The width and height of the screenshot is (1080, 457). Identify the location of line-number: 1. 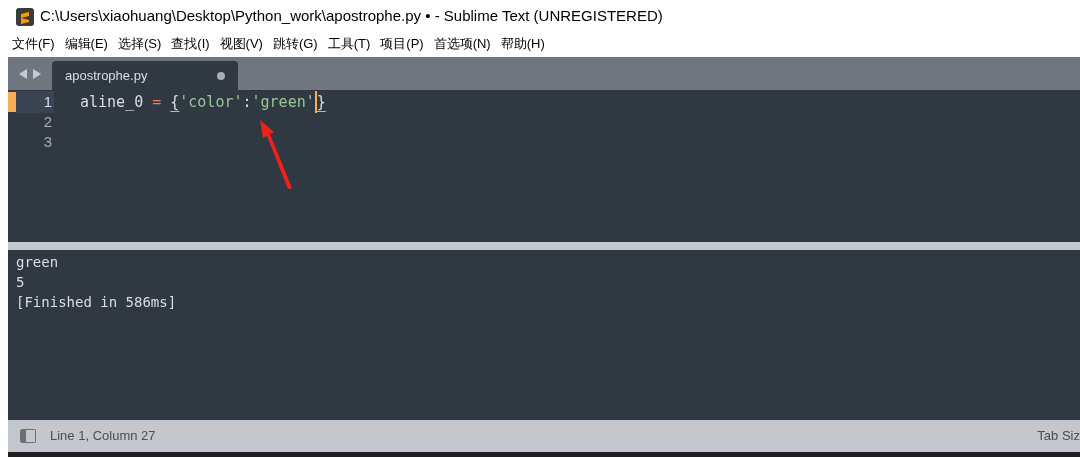
(35, 102).